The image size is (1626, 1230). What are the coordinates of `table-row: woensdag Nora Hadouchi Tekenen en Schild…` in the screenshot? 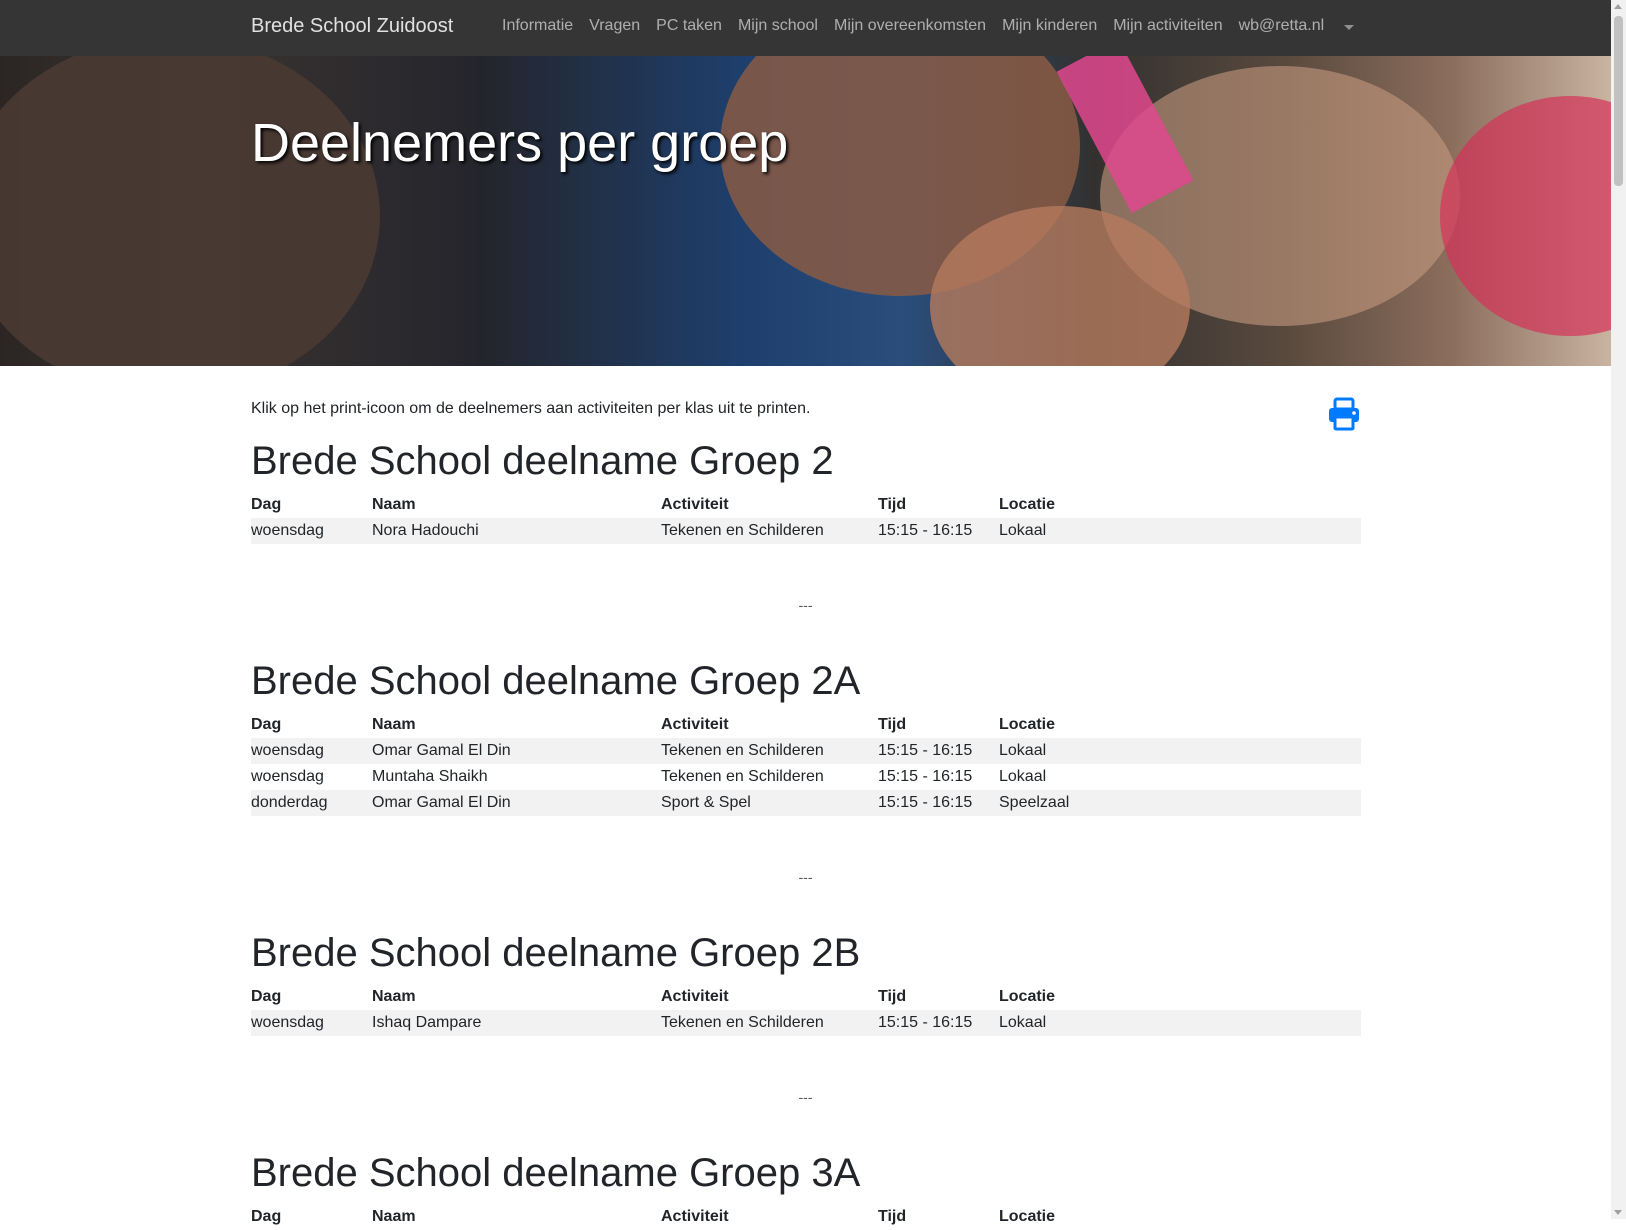 It's located at (806, 531).